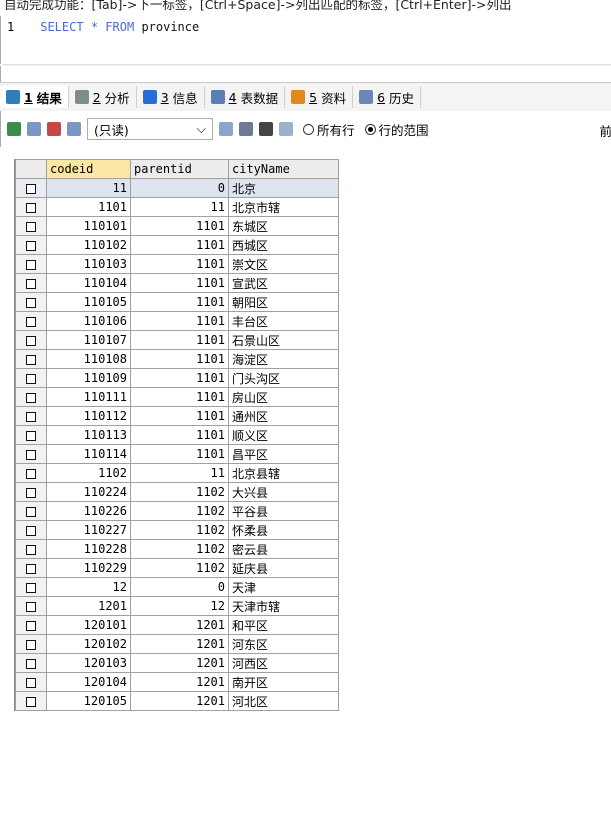 The image size is (611, 820). What do you see at coordinates (171, 97) in the screenshot?
I see `tab-info: 3 信息` at bounding box center [171, 97].